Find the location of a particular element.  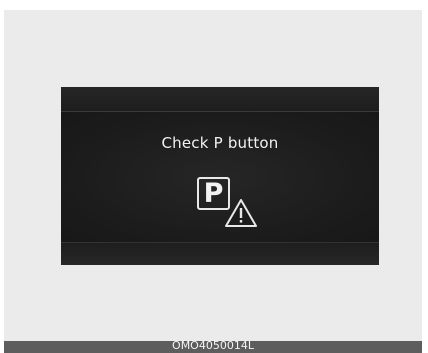

display-bottom-band is located at coordinates (220, 253).